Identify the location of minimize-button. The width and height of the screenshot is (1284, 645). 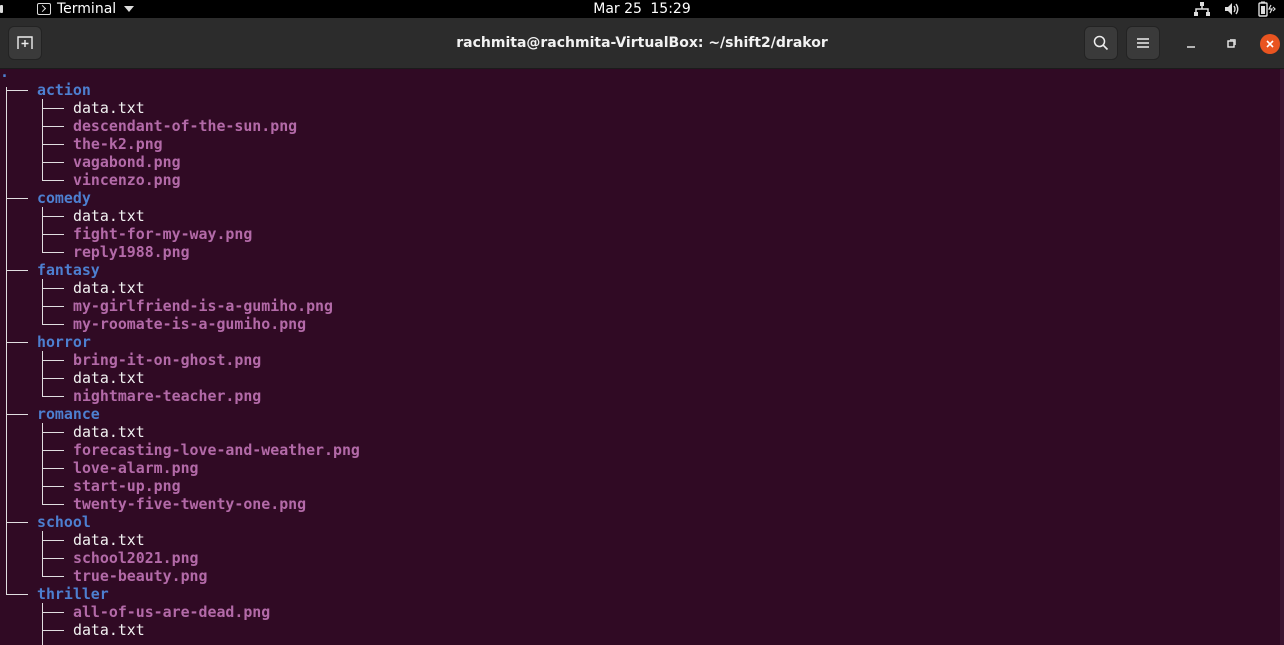
(1191, 44).